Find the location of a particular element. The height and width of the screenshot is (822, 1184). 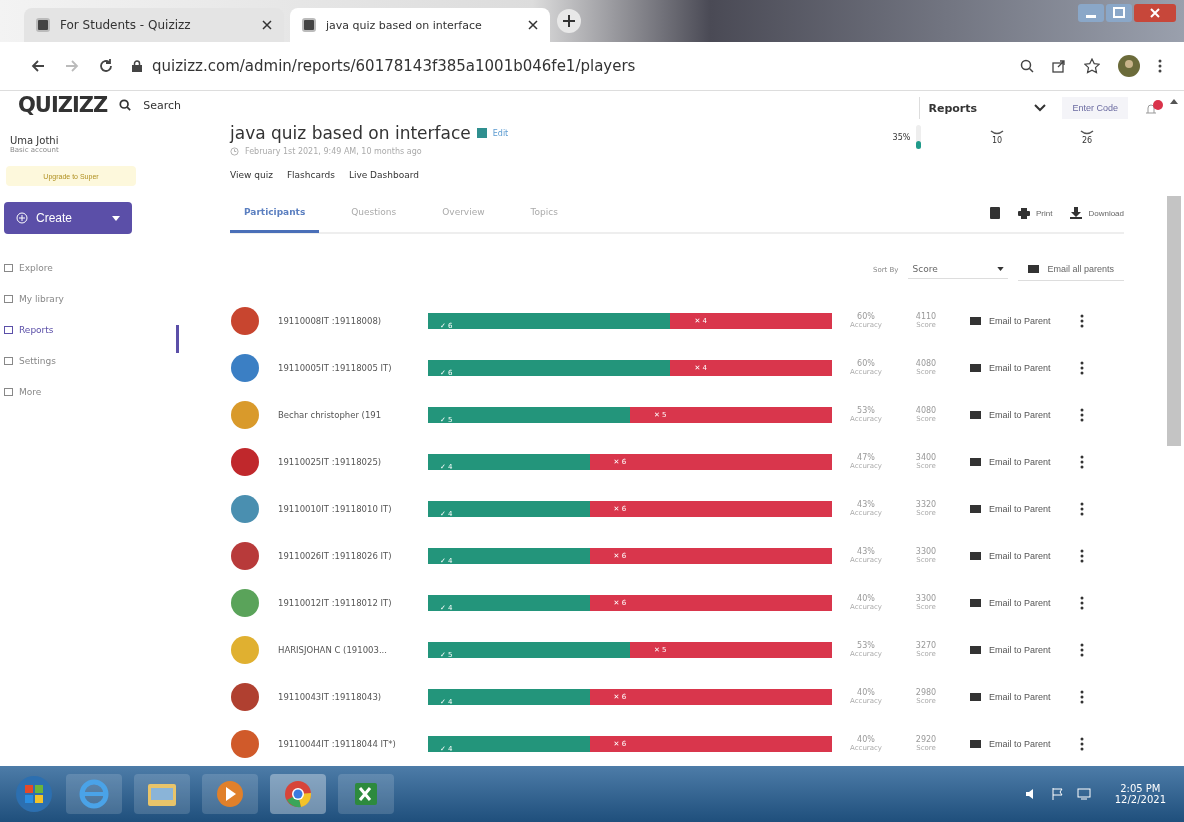

back-arrow-icon is located at coordinates (38, 66).